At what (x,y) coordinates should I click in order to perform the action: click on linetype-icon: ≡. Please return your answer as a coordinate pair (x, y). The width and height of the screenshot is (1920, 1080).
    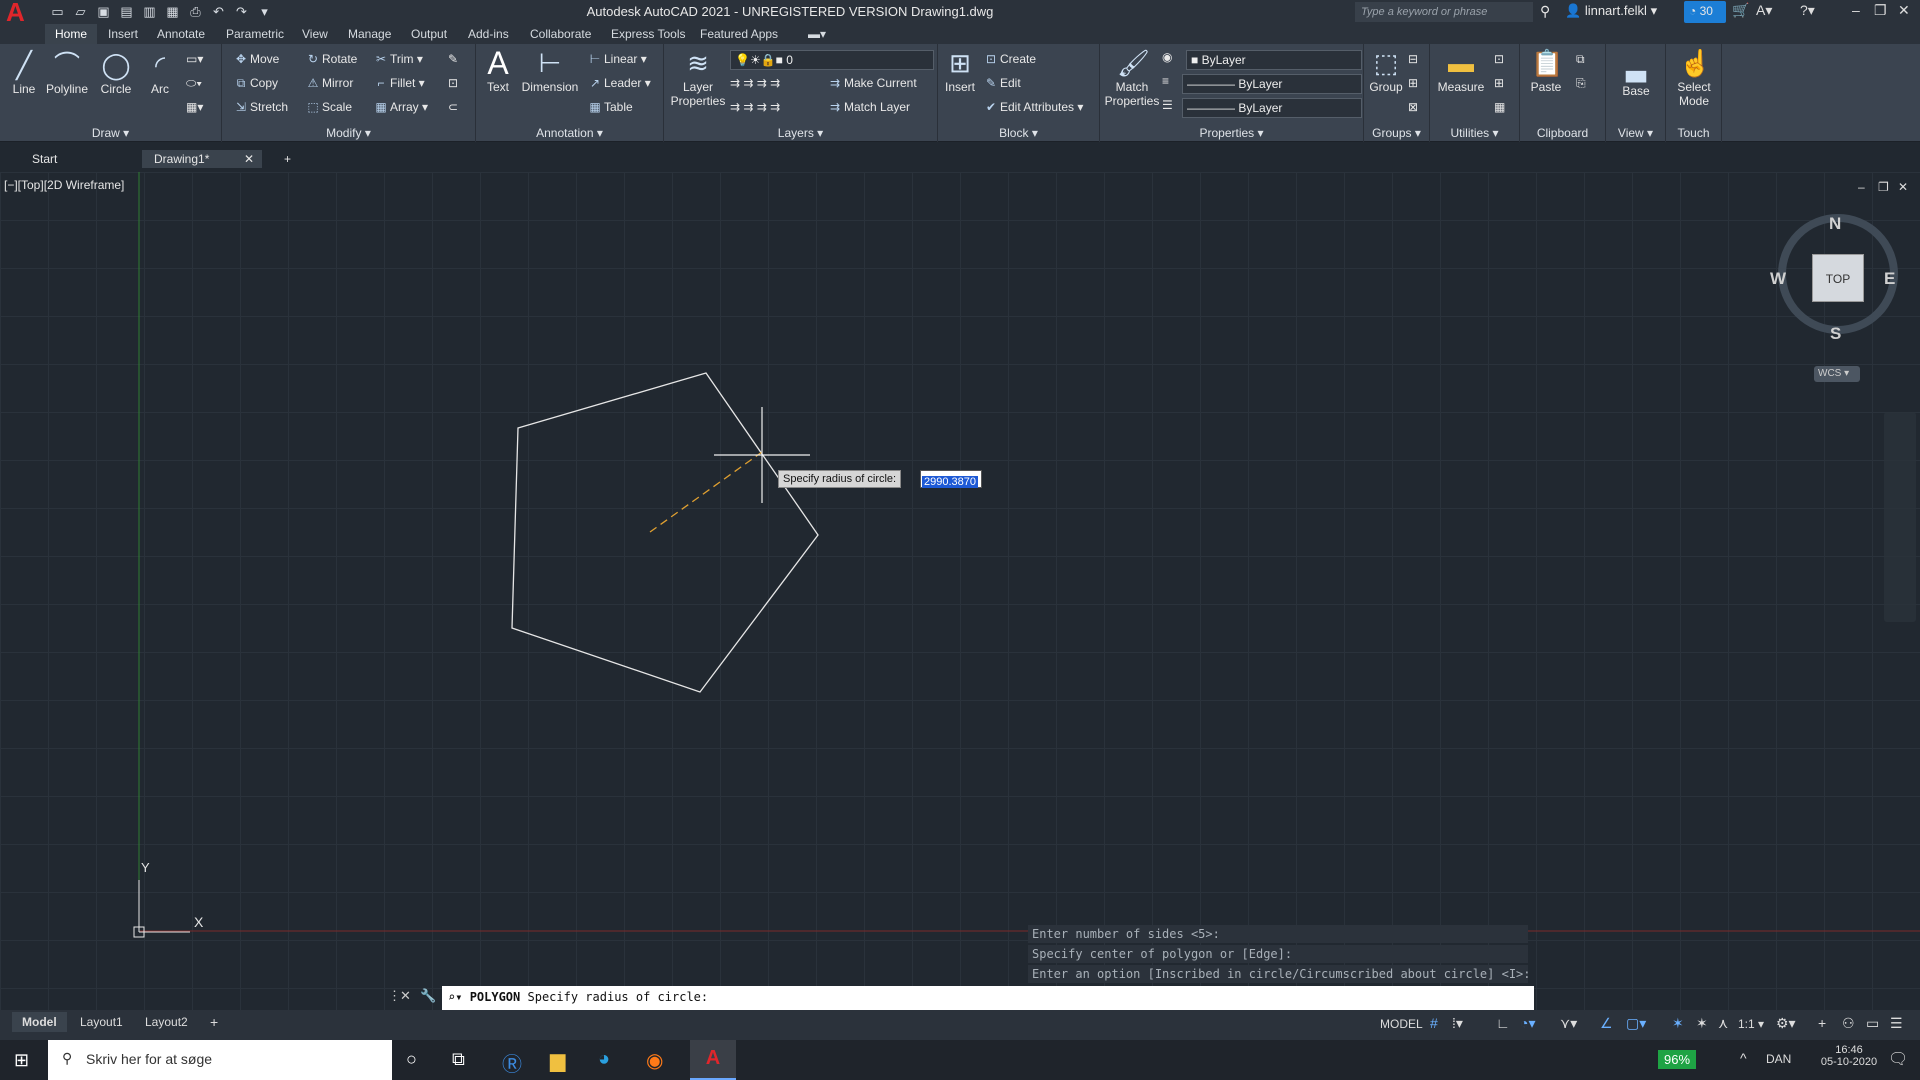
    Looking at the image, I should click on (1165, 81).